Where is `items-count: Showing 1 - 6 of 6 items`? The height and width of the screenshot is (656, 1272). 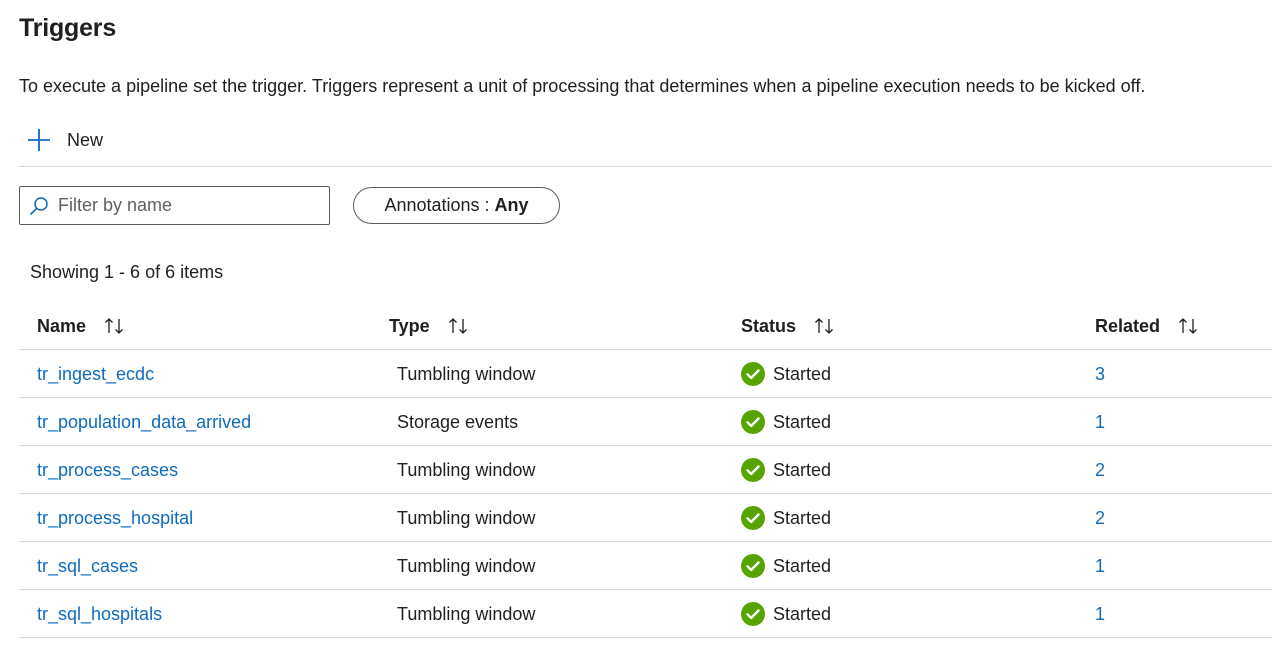
items-count: Showing 1 - 6 of 6 items is located at coordinates (127, 272).